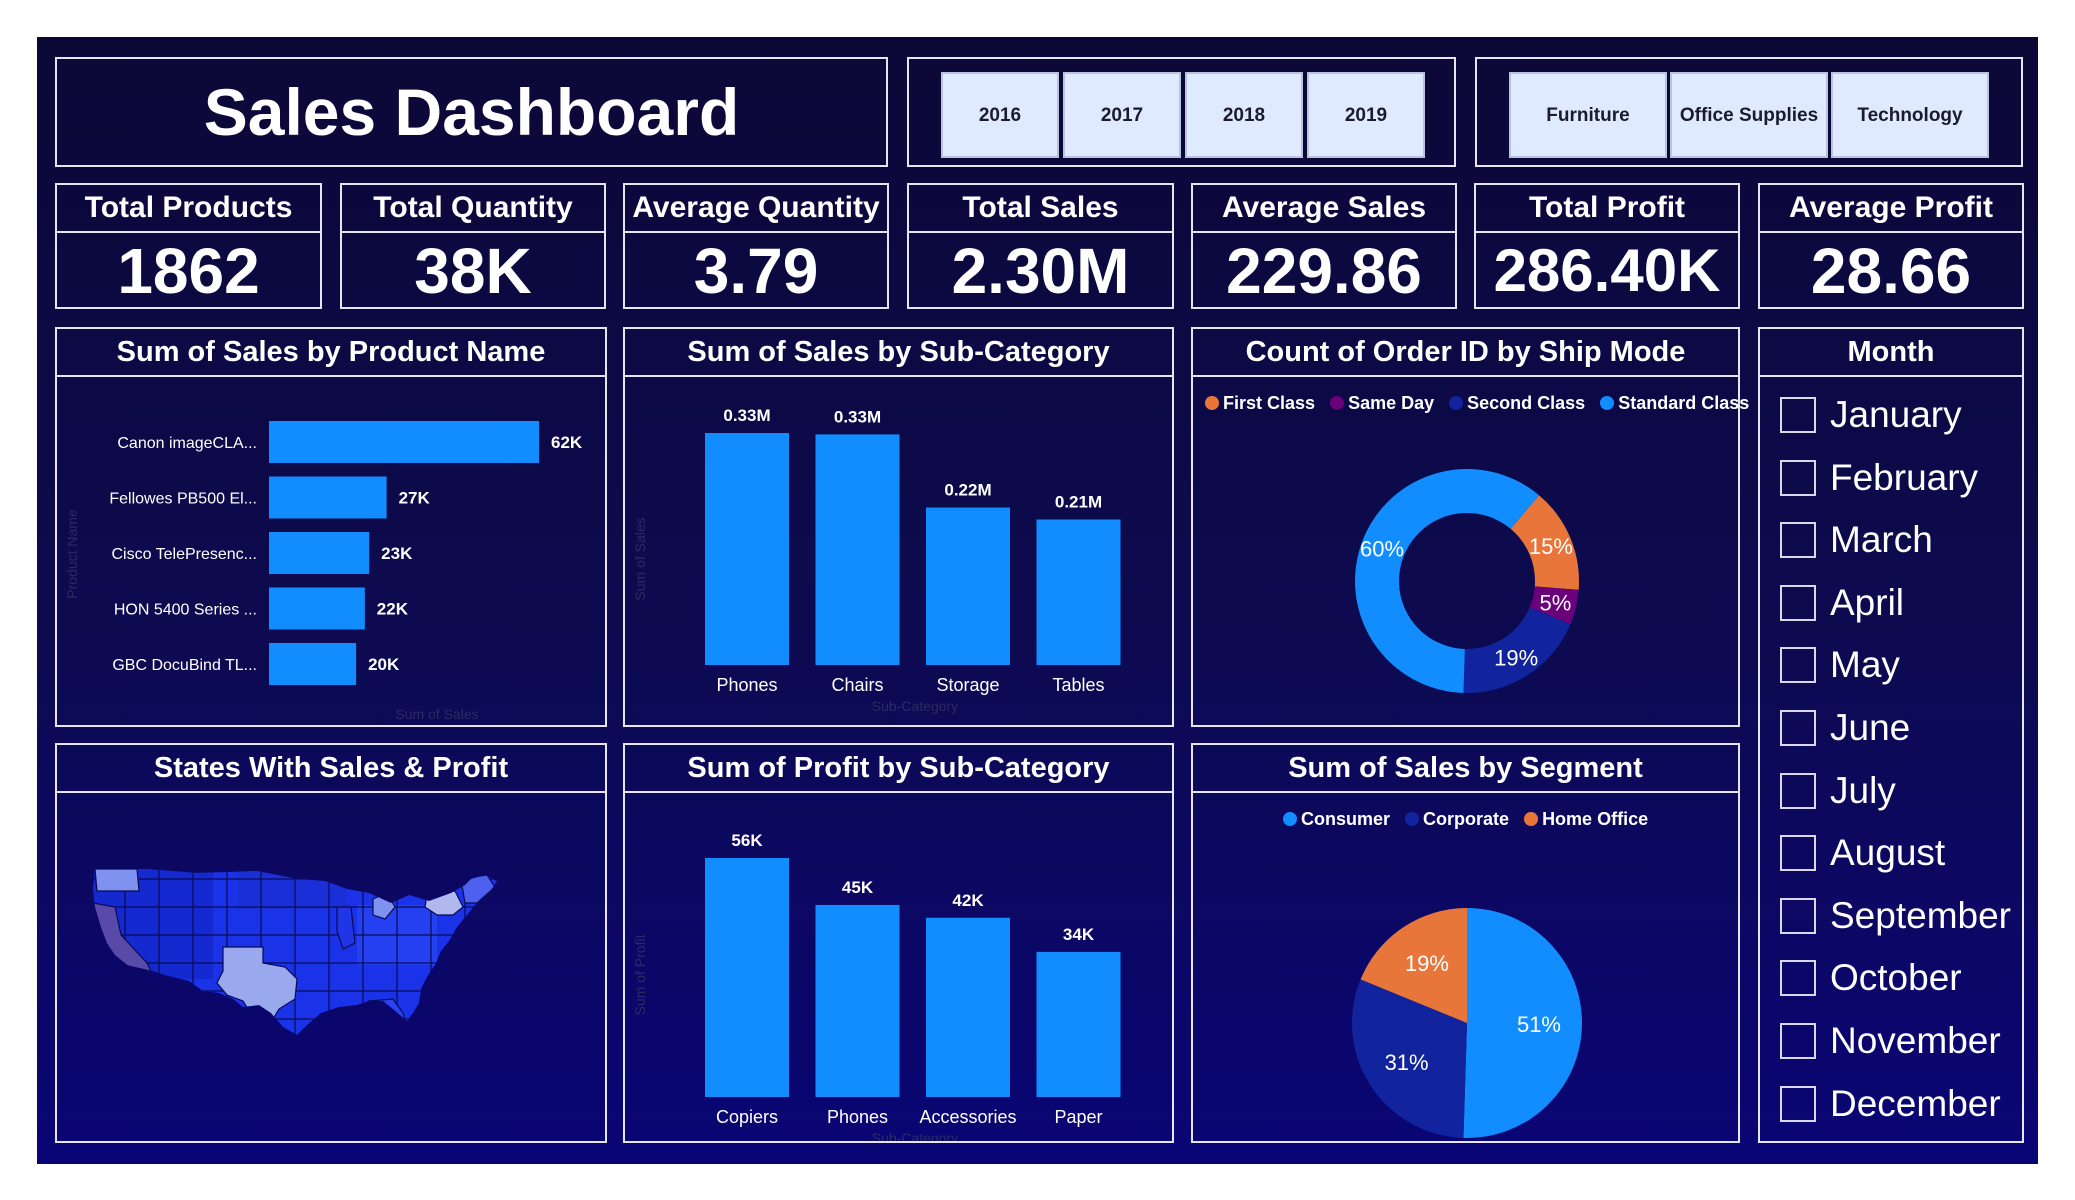  I want to click on product-data-label: 62K, so click(567, 442).